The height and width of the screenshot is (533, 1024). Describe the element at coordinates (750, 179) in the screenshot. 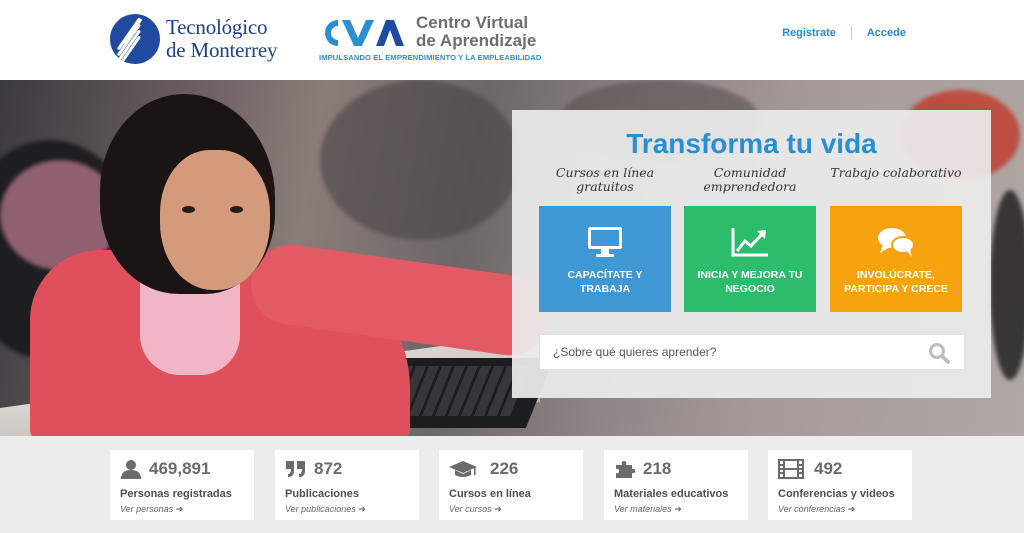

I see `feature-label-community: Comunidad emprendedora` at that location.